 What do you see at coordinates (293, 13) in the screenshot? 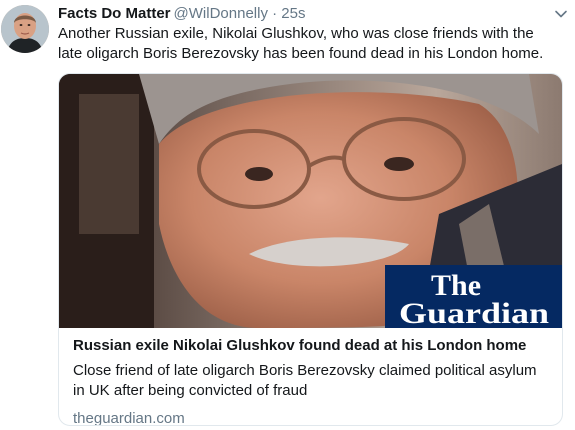
I see `tweet-timestamp: 25s` at bounding box center [293, 13].